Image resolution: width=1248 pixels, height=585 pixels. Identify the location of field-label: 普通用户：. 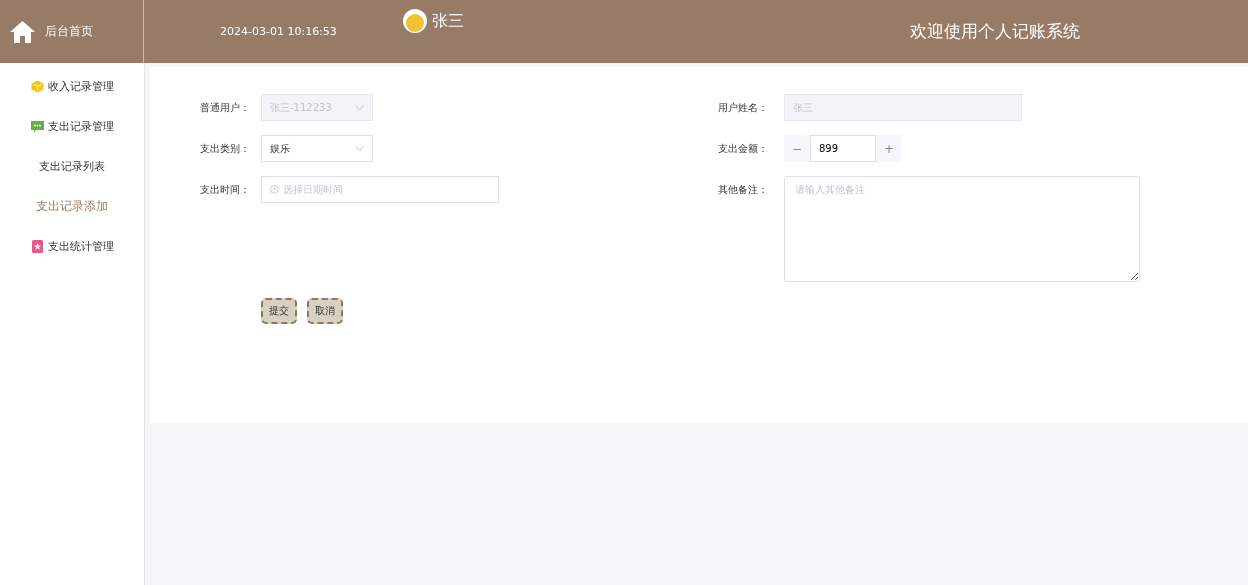
(225, 108).